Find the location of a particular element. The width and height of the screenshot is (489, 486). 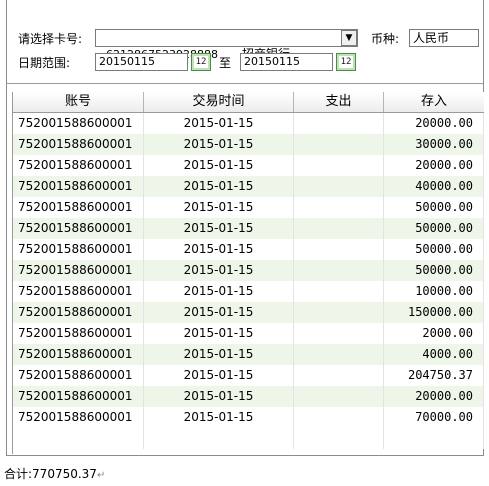

table-row: 752001588600001 2015-01-15 30000.00 is located at coordinates (248, 144).